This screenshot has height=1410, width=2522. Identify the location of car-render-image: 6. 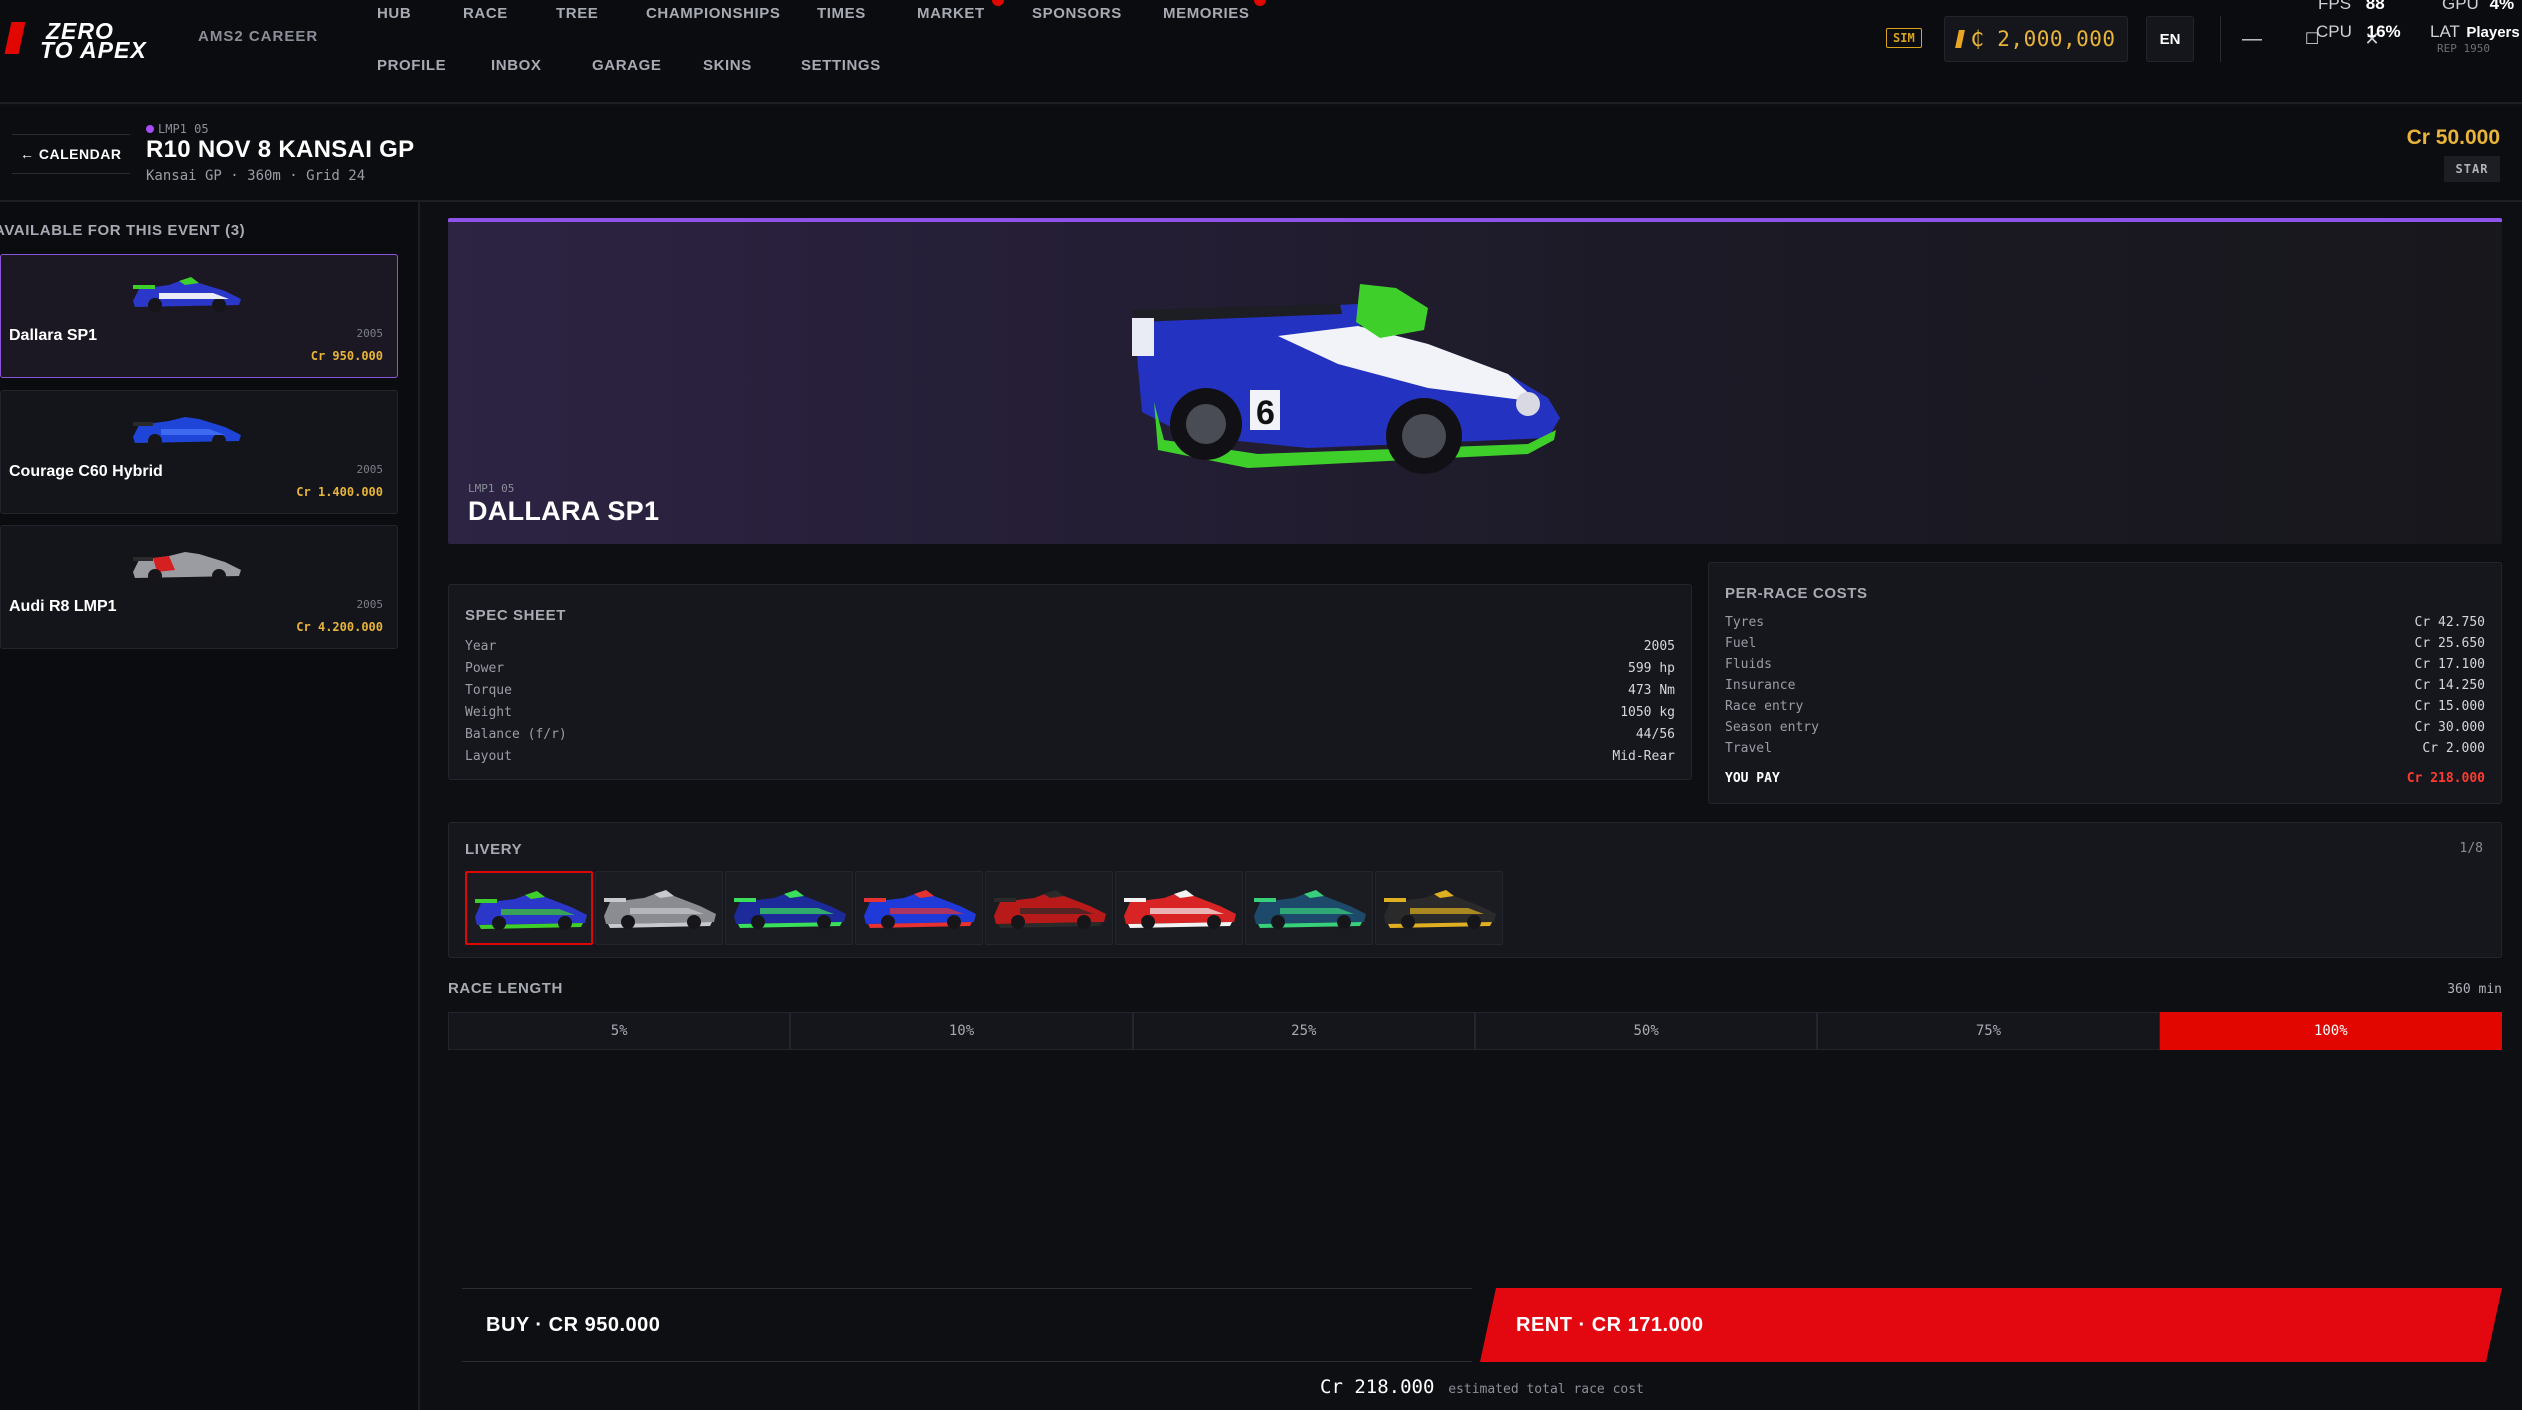
(1346, 379).